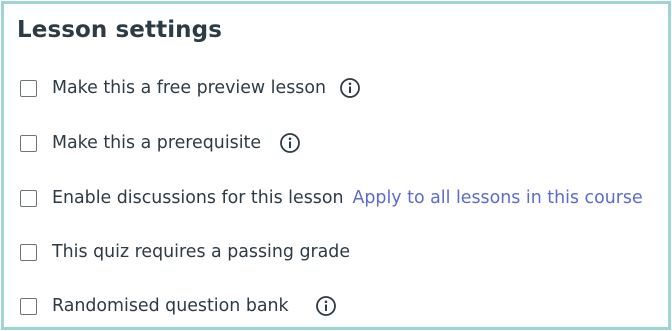 Image resolution: width=672 pixels, height=331 pixels. Describe the element at coordinates (28, 252) in the screenshot. I see `passing-grade-checkbox` at that location.